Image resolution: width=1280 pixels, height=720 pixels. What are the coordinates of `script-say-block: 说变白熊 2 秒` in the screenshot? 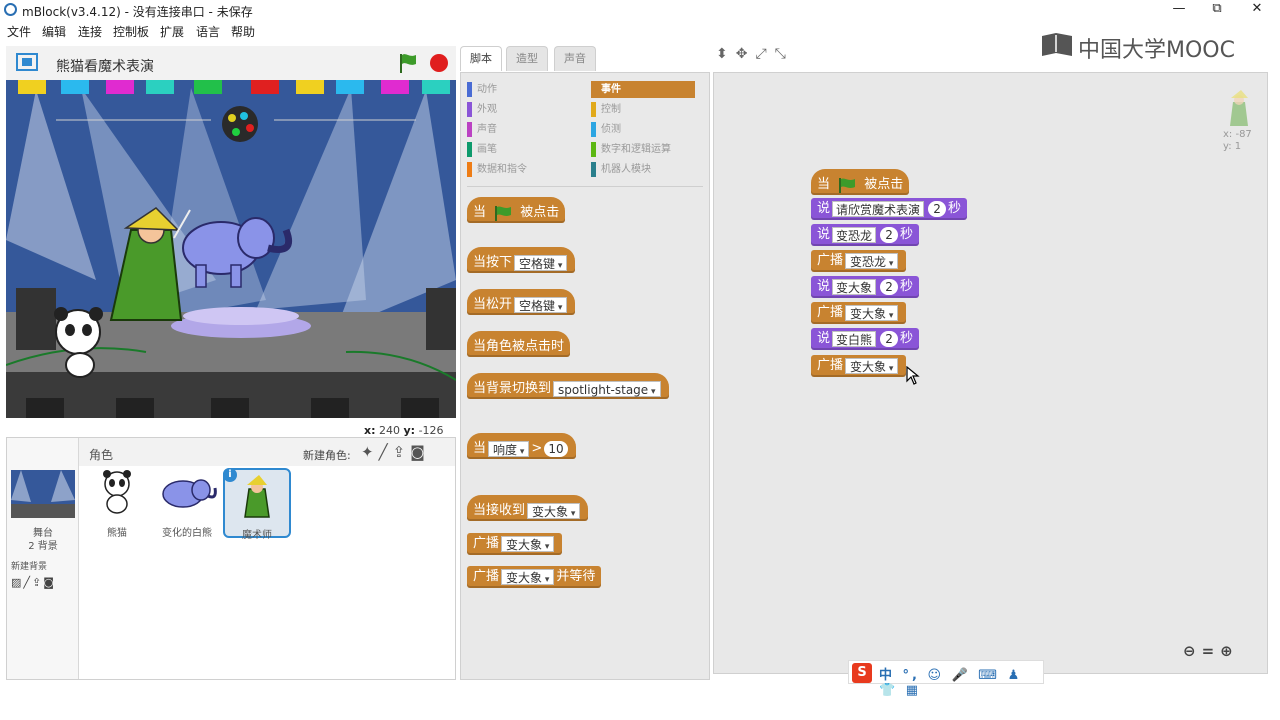 It's located at (865, 339).